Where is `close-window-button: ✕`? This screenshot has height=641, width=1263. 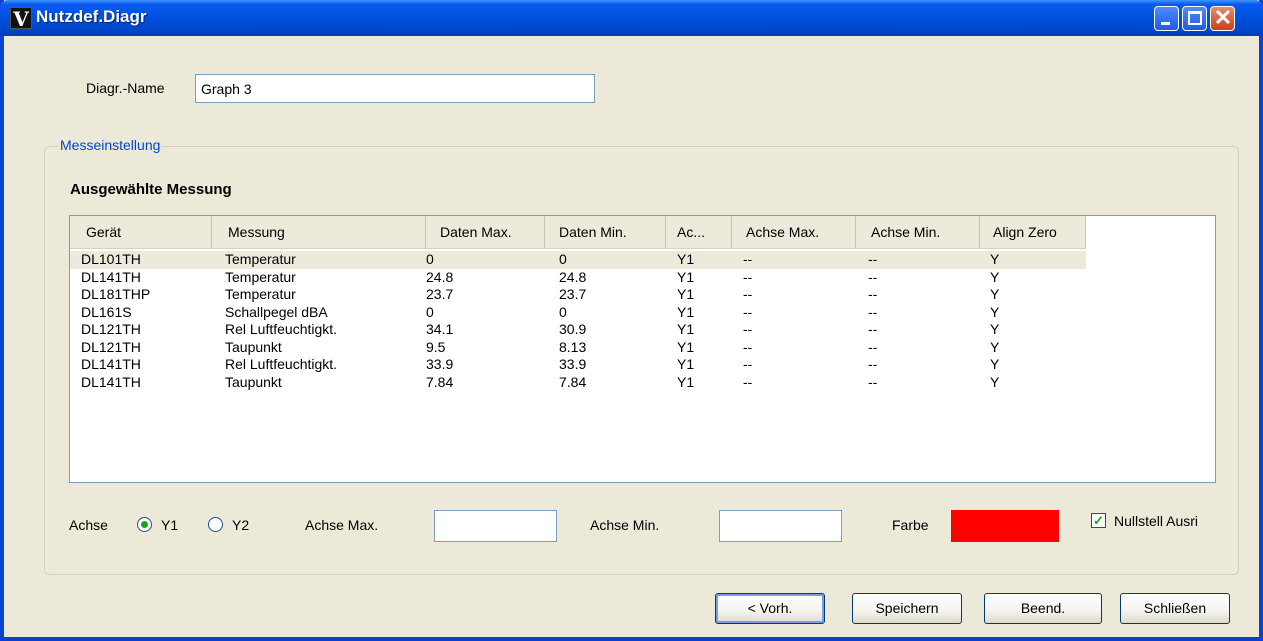
close-window-button: ✕ is located at coordinates (1222, 18).